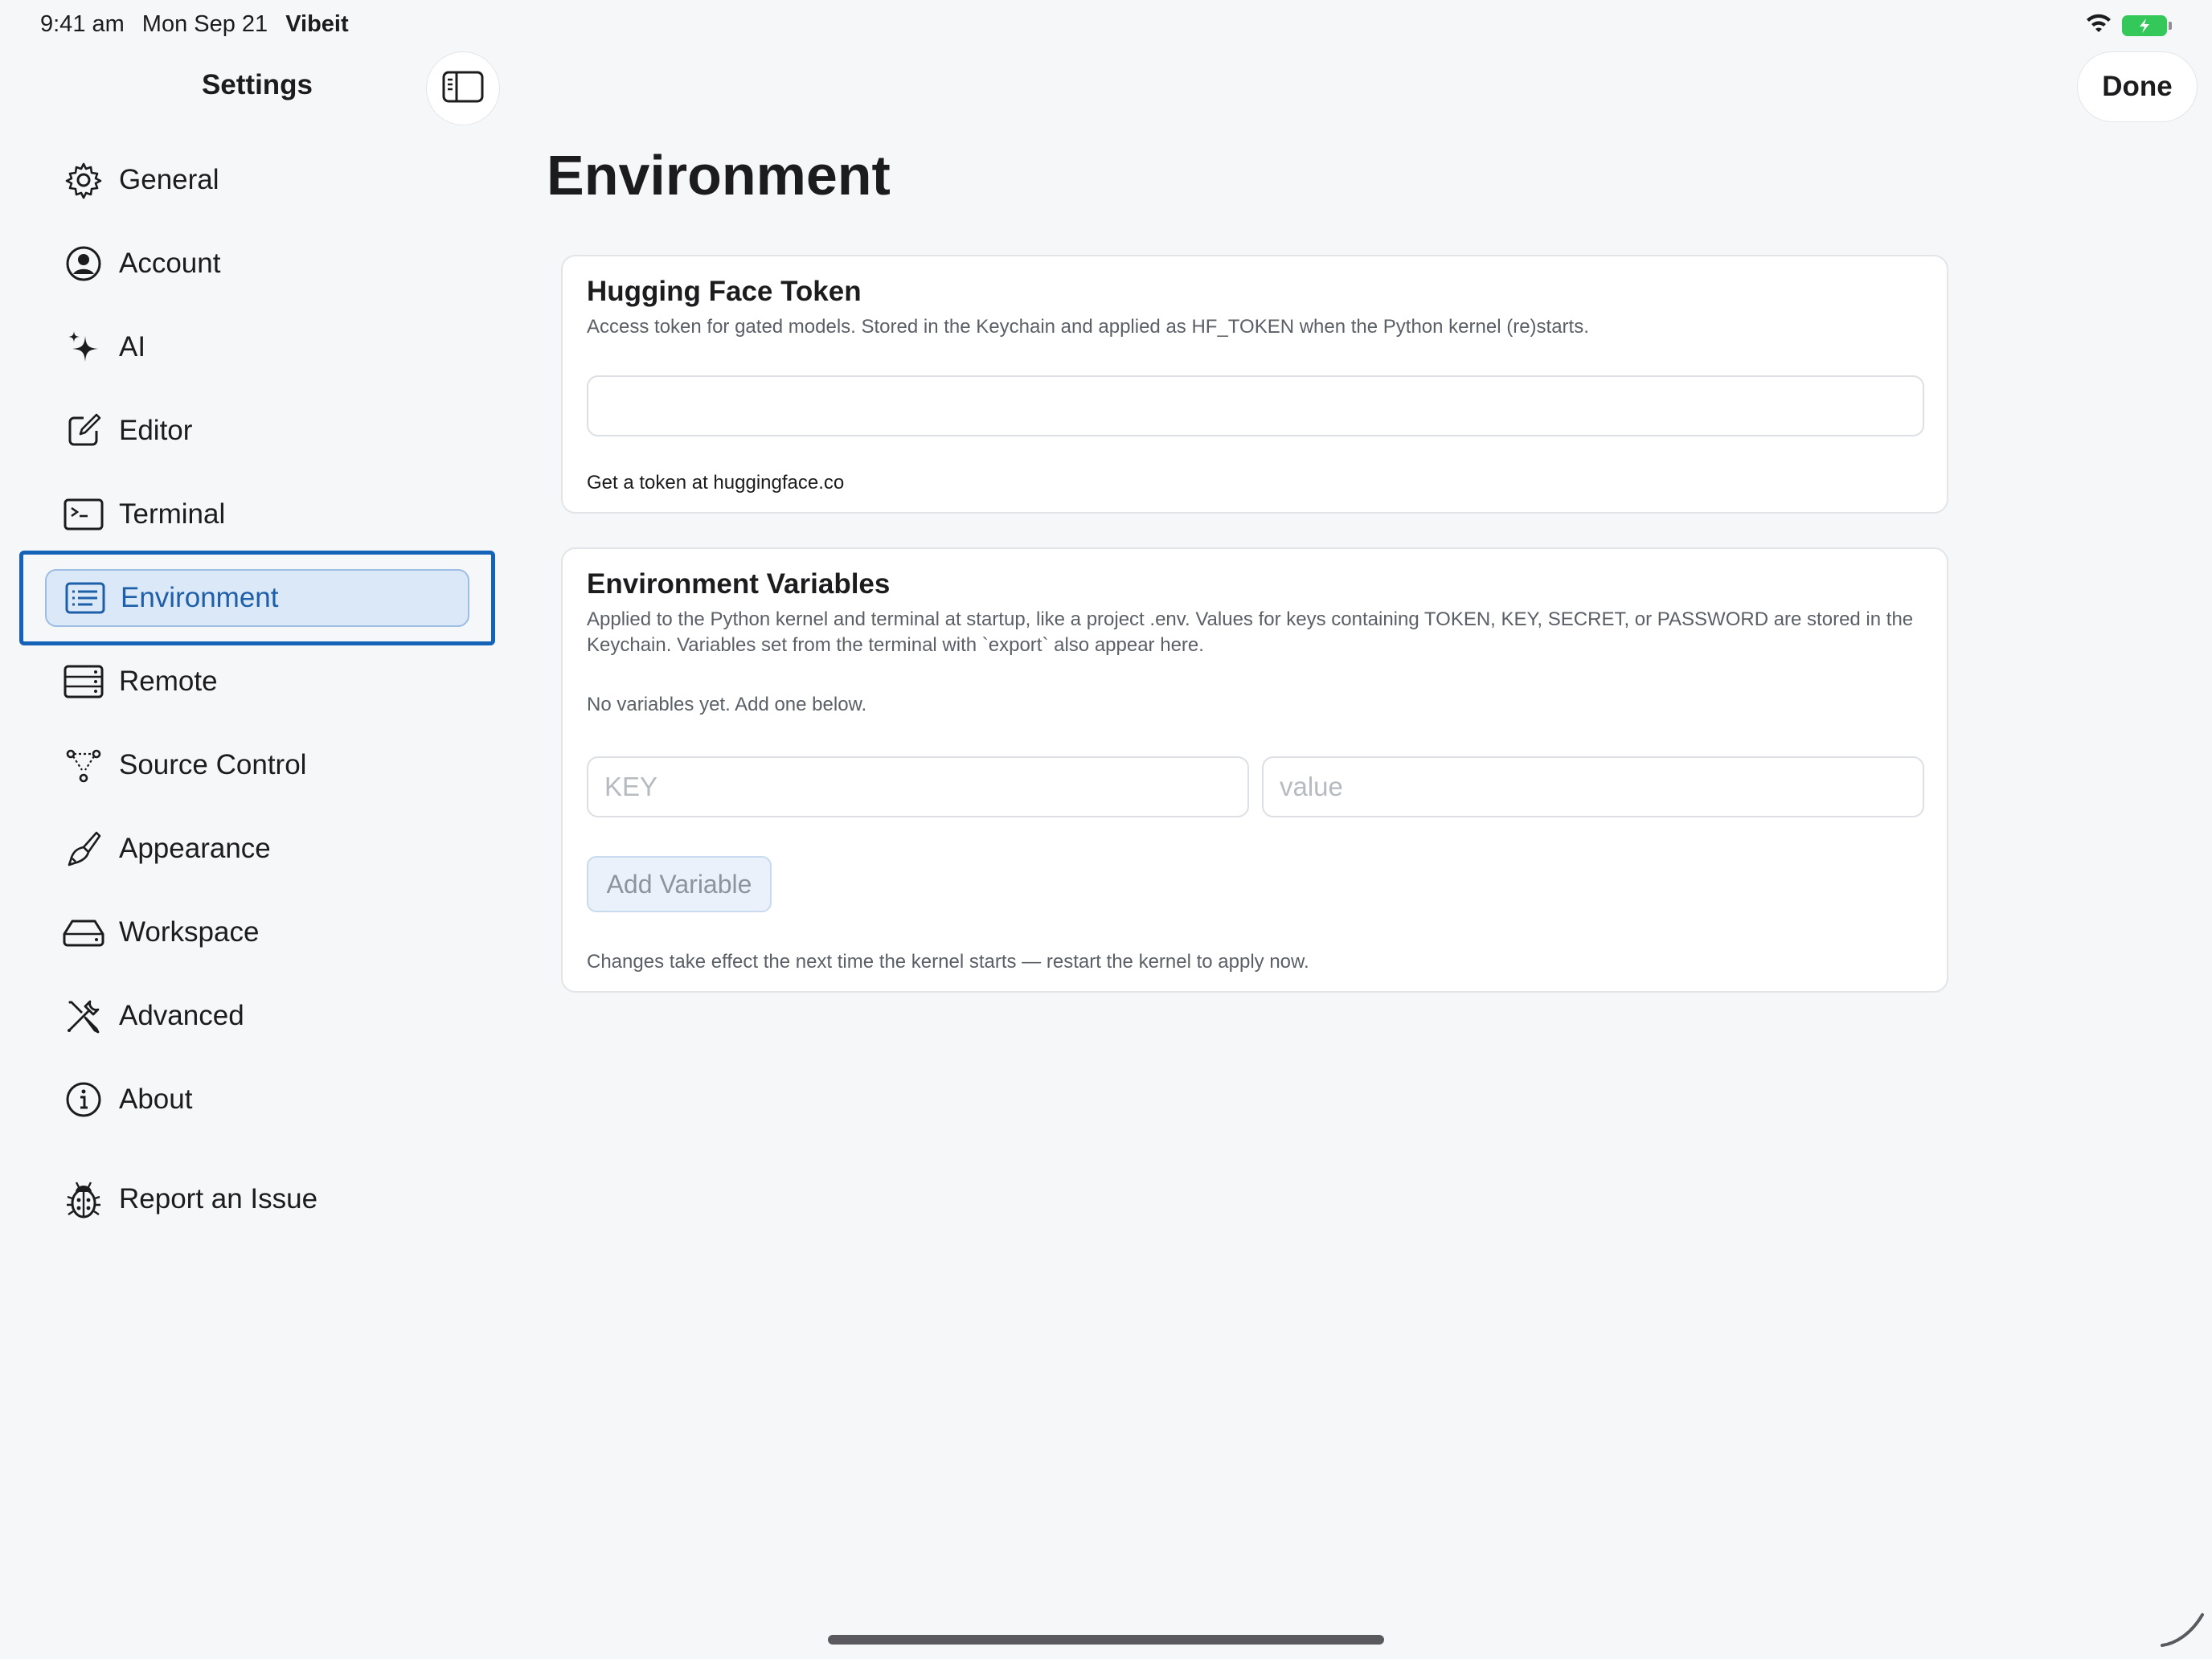  I want to click on square-pencil-icon, so click(83, 431).